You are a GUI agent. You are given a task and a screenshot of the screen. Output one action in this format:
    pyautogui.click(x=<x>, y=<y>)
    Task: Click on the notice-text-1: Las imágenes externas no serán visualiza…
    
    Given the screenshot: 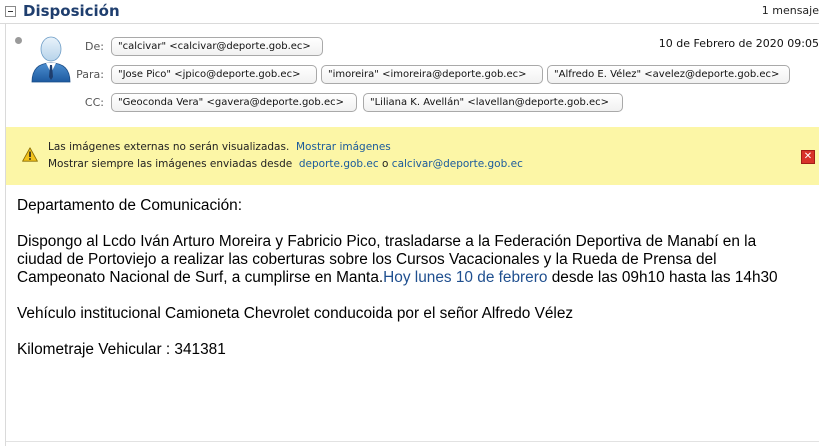 What is the action you would take?
    pyautogui.click(x=169, y=147)
    